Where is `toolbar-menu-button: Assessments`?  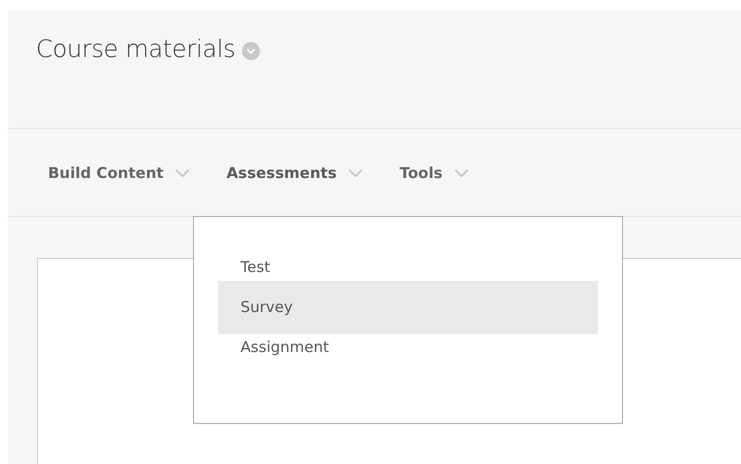
toolbar-menu-button: Assessments is located at coordinates (295, 173).